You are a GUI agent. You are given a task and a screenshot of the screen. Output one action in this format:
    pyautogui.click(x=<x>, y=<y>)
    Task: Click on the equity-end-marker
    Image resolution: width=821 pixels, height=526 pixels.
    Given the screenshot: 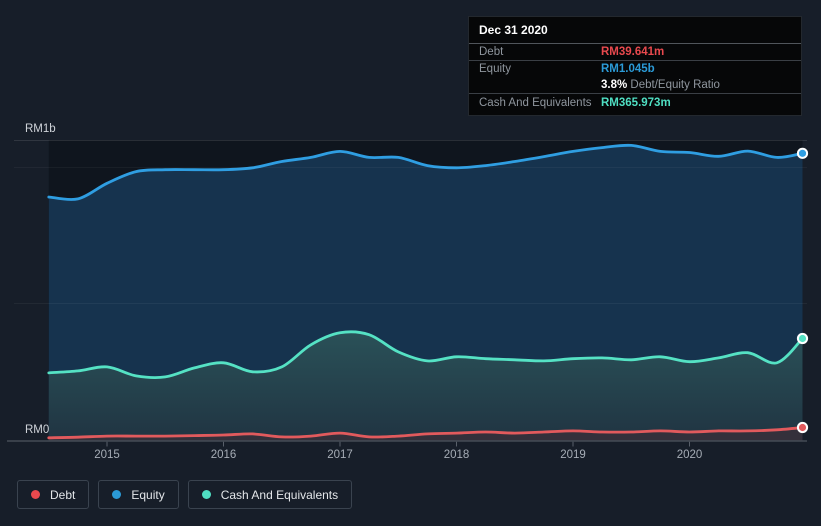 What is the action you would take?
    pyautogui.click(x=802, y=153)
    